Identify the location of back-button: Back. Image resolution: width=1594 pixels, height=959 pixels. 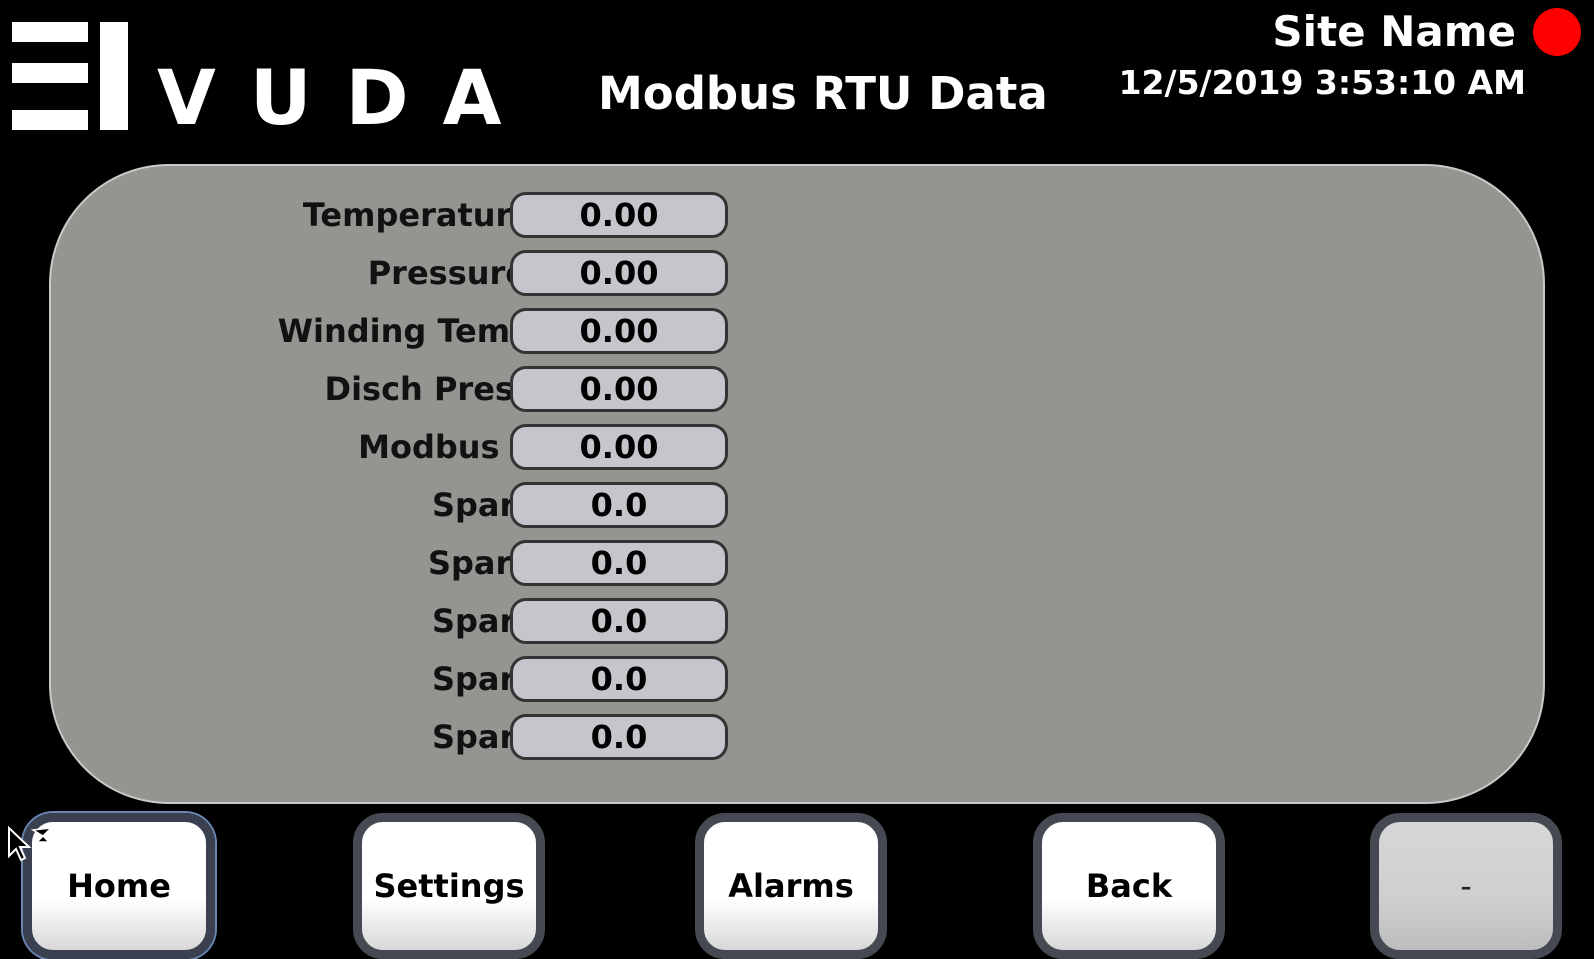
(1129, 886).